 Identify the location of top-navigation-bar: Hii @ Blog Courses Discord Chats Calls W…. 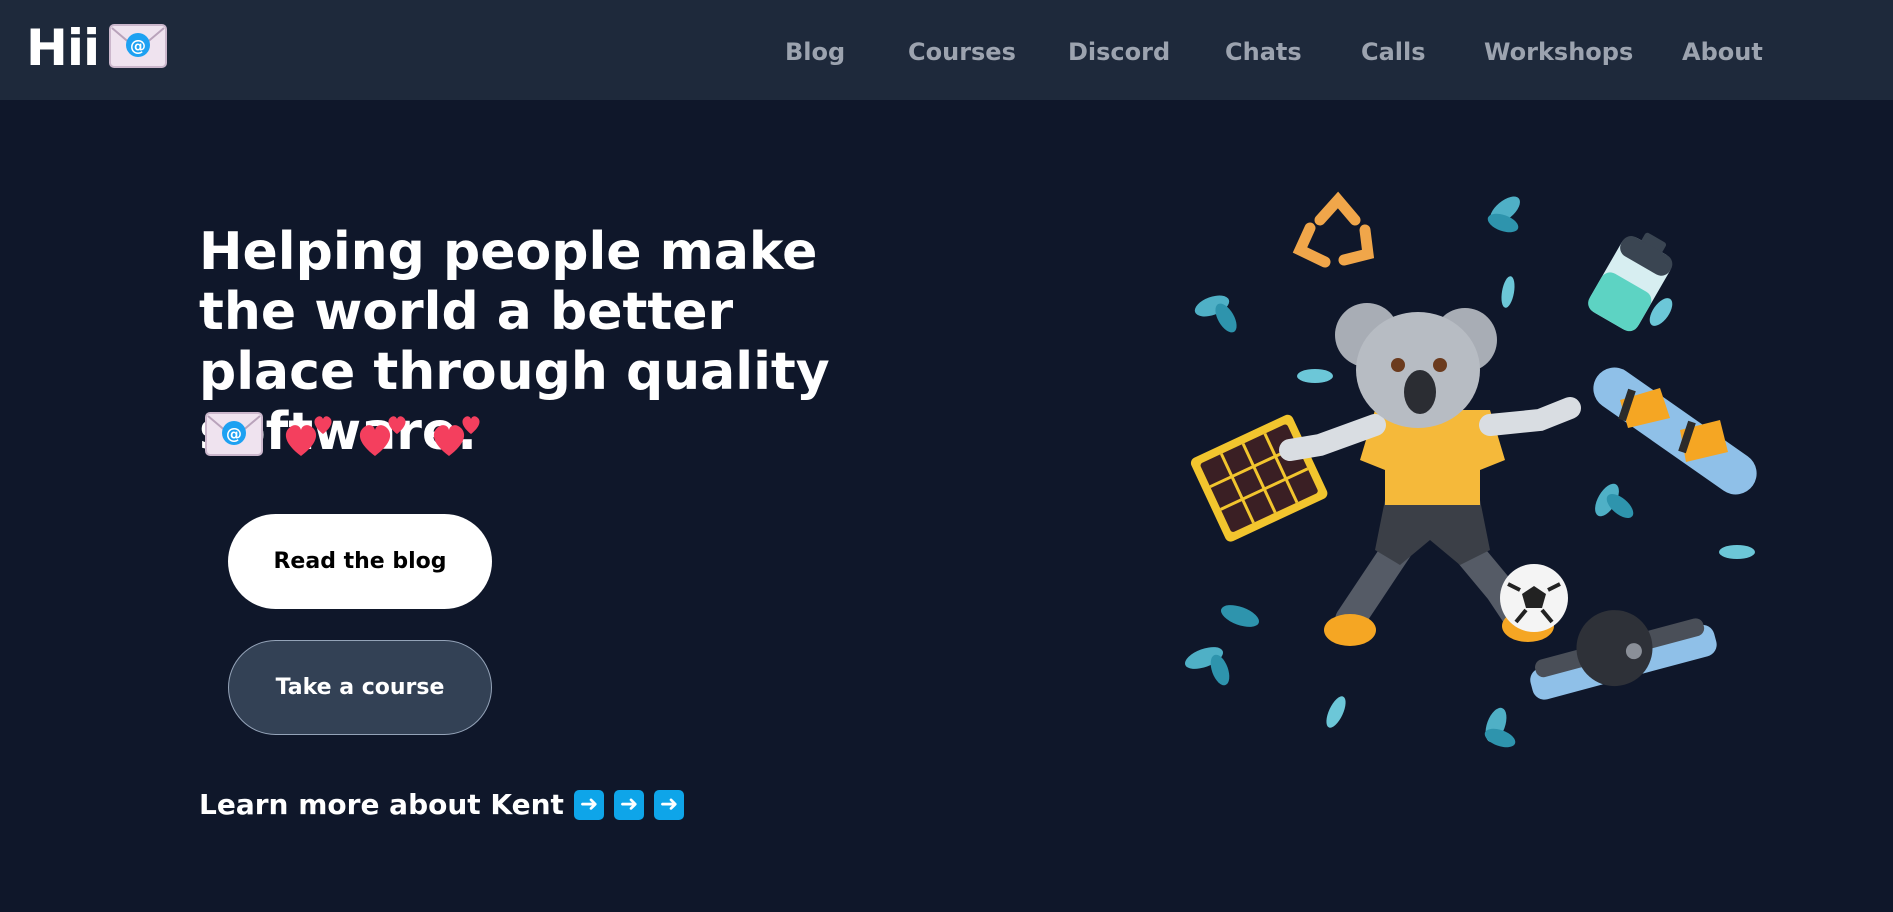
(946, 50).